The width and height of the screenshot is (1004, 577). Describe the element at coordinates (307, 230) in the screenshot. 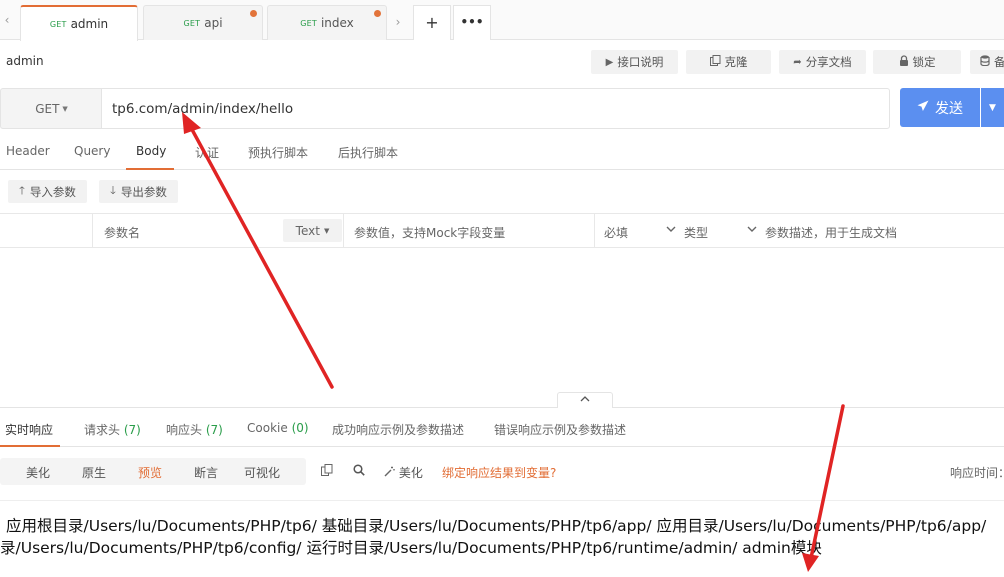

I see `param-type-value: Text` at that location.